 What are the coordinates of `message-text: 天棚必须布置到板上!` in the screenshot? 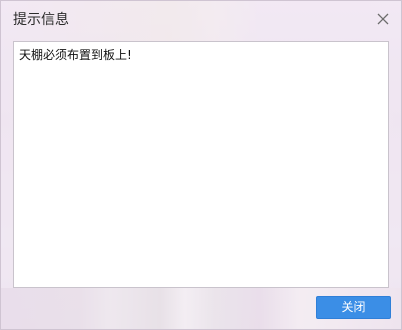 It's located at (75, 55).